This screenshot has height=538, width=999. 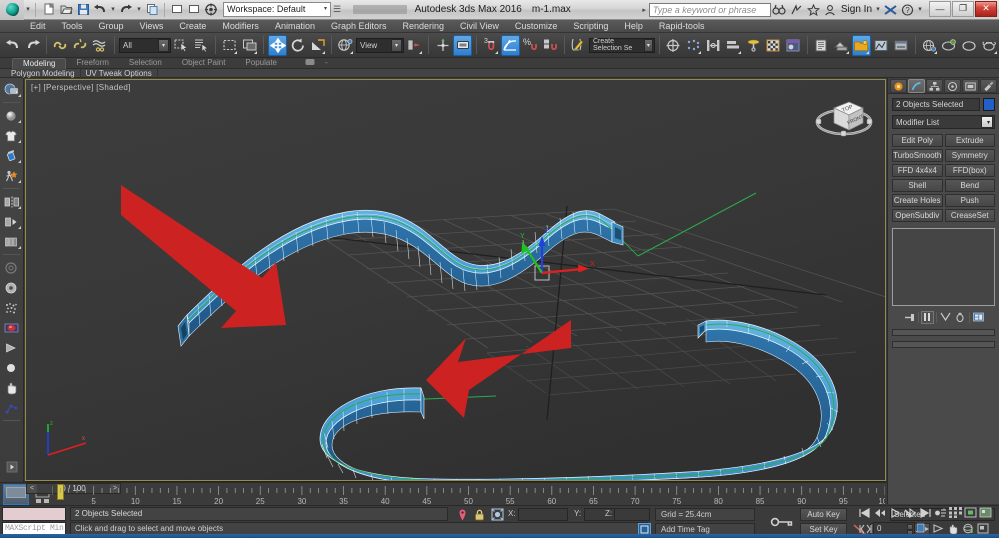 What do you see at coordinates (277, 9) in the screenshot?
I see `workspace-selector: Workspace: Default ▾` at bounding box center [277, 9].